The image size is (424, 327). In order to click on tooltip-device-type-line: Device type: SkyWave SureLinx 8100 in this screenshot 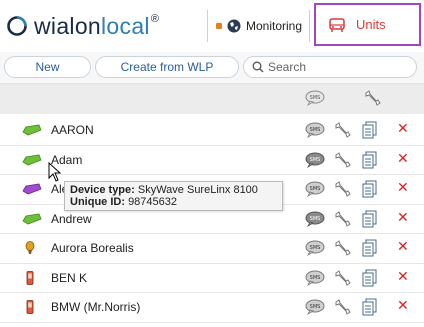, I will do `click(173, 190)`.